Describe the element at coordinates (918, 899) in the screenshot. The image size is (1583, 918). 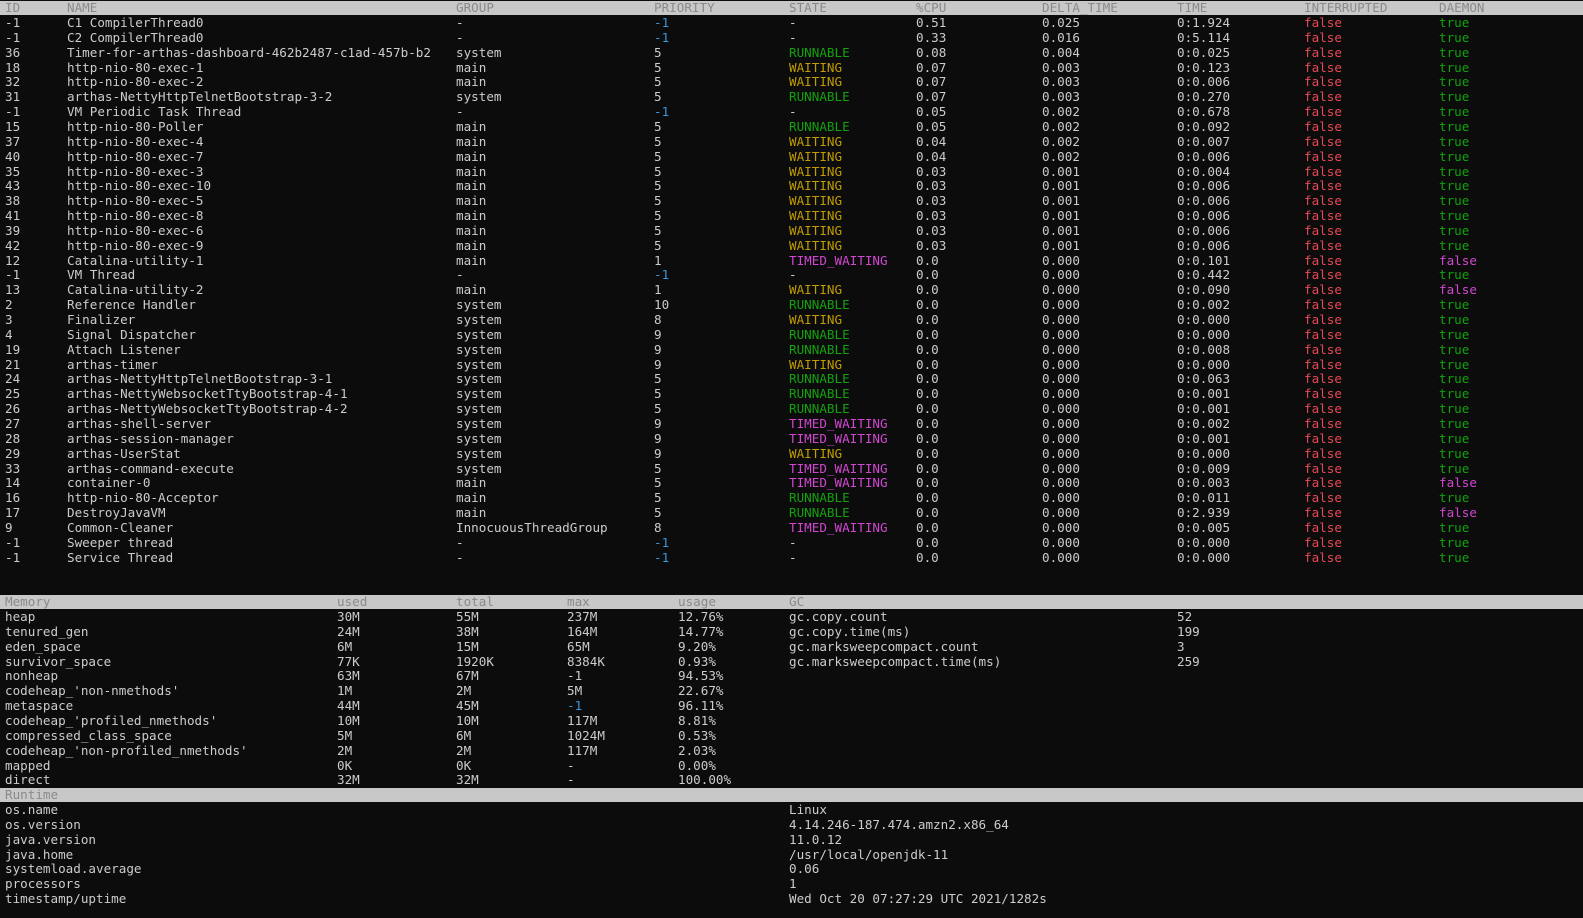
I see `runtime-value: Wed Oct 20 07:27:29 UTC 2021/1282s` at that location.